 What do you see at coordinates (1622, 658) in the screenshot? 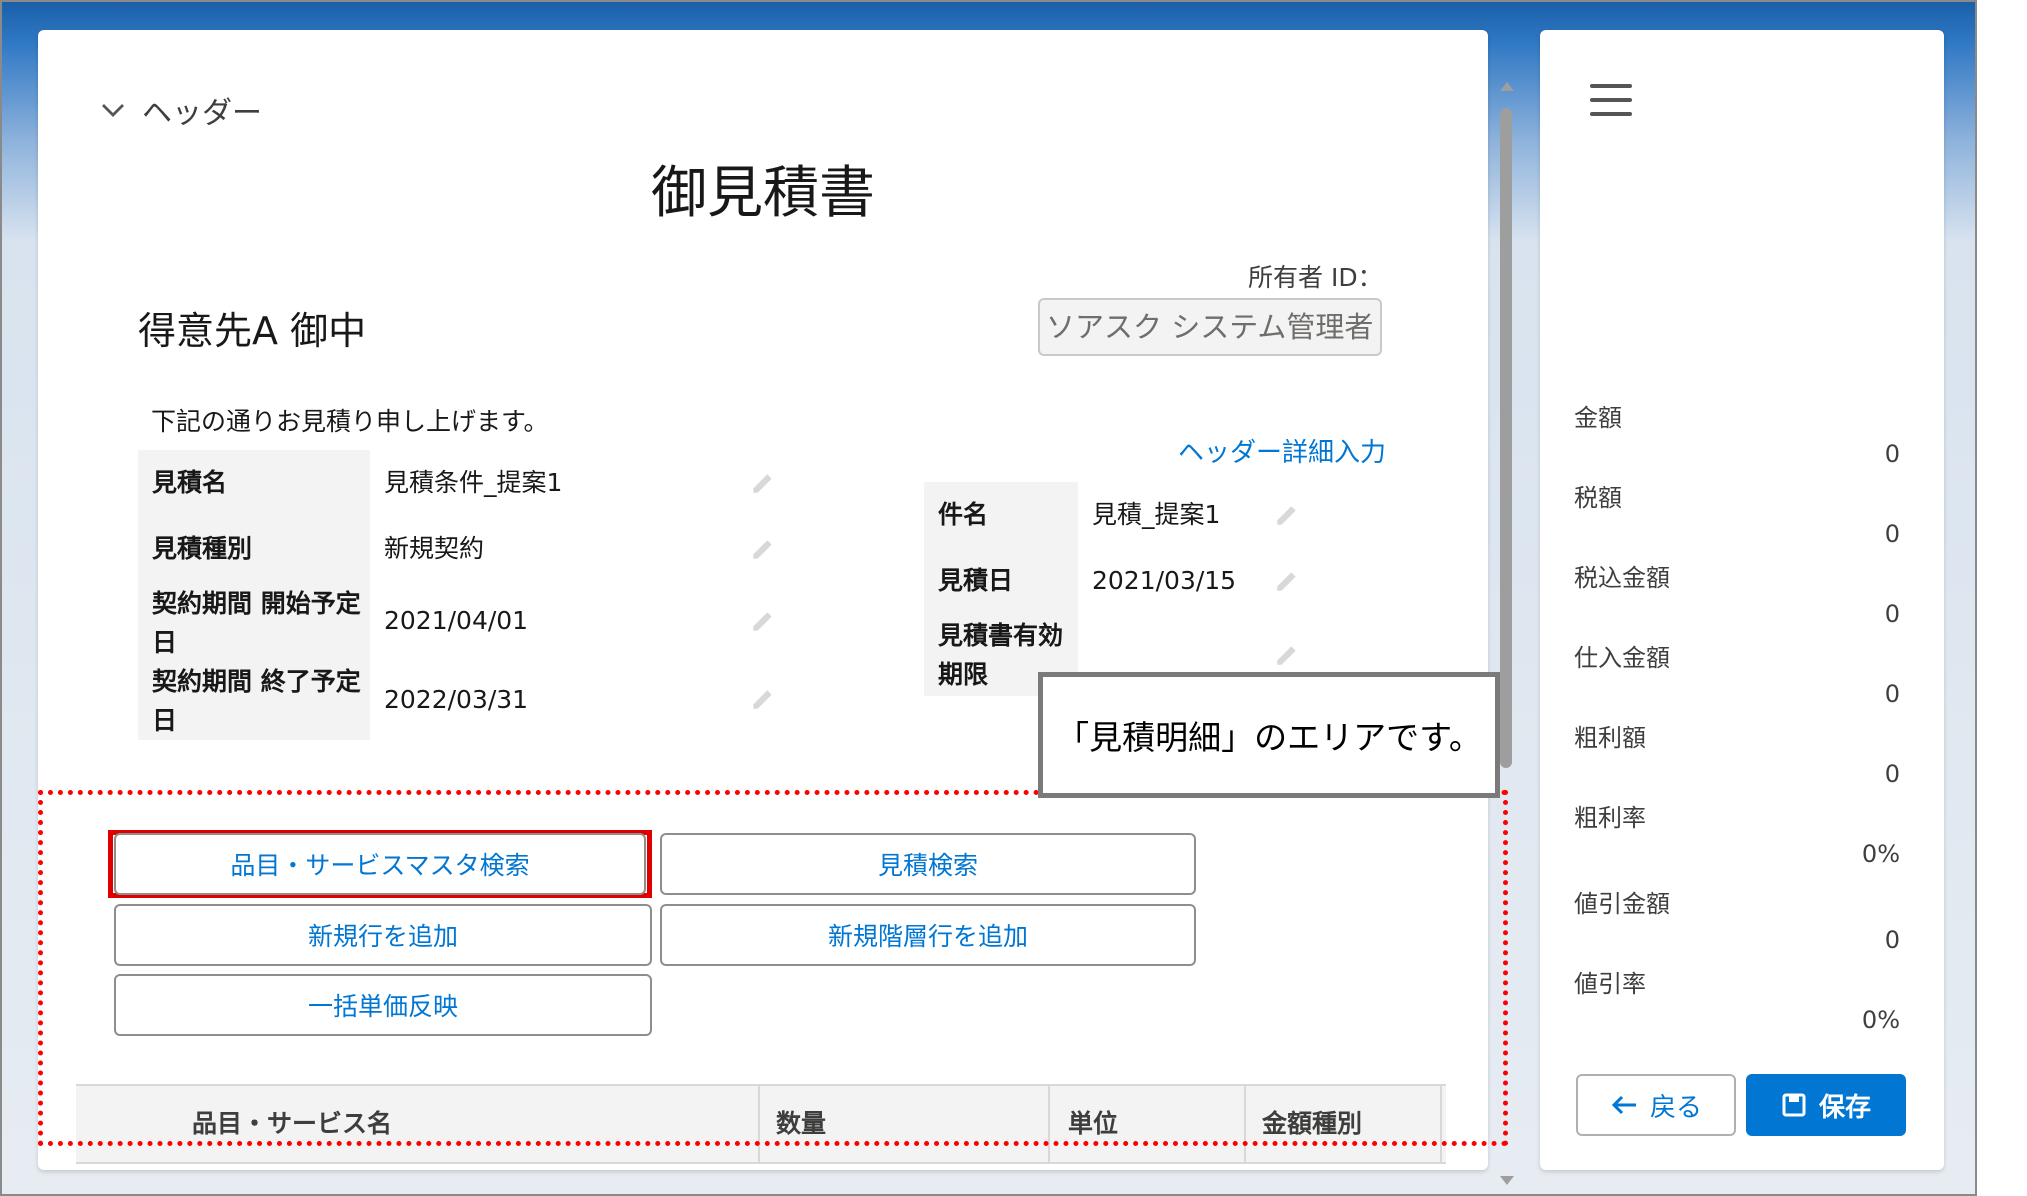
I see `summary-label-purchase: 仕入金額` at bounding box center [1622, 658].